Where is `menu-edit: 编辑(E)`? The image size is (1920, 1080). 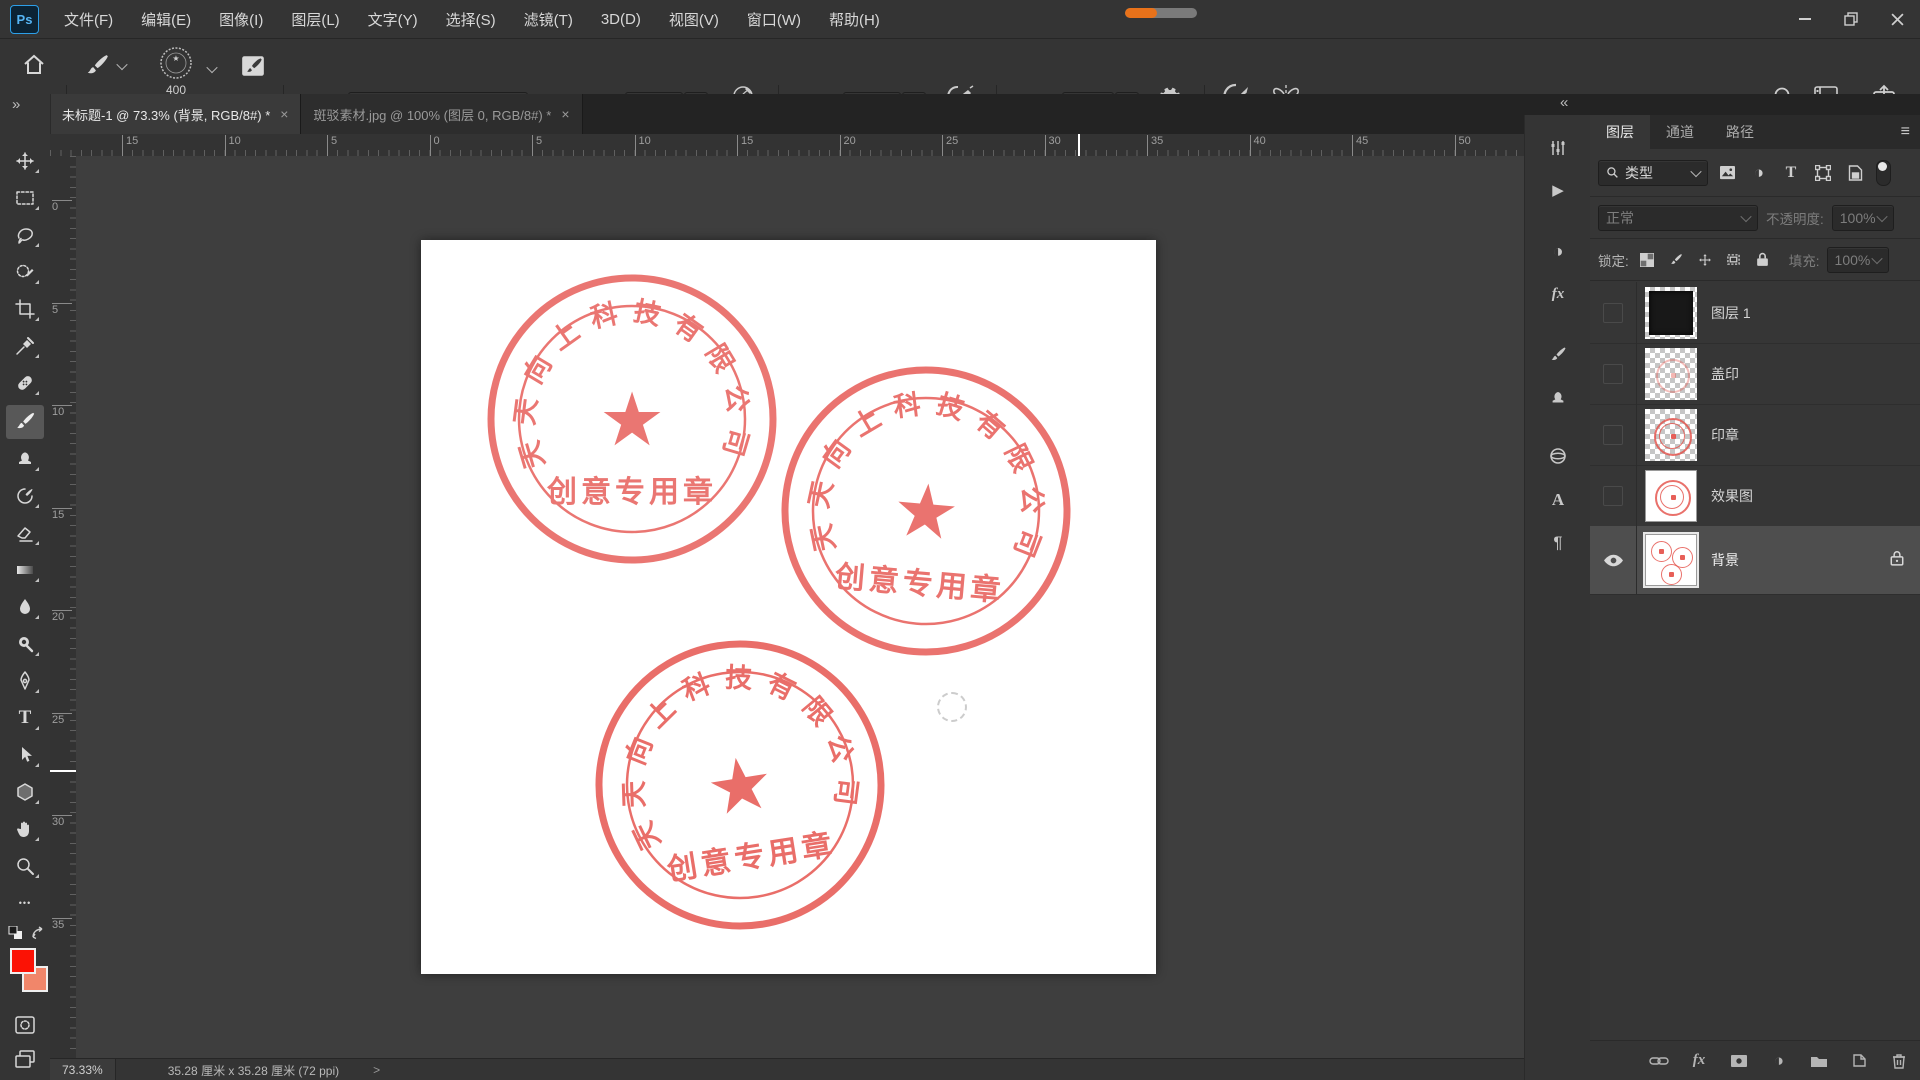 menu-edit: 编辑(E) is located at coordinates (166, 19).